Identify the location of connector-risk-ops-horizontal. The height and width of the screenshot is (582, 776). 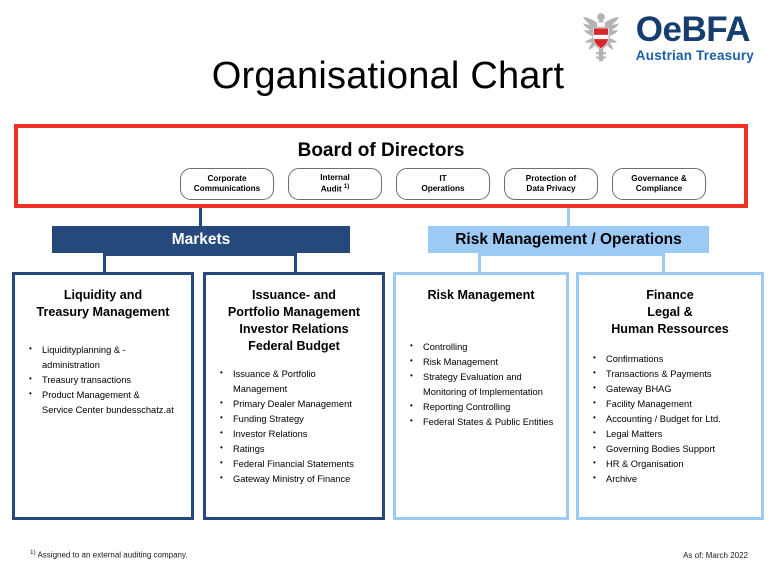
(571, 254).